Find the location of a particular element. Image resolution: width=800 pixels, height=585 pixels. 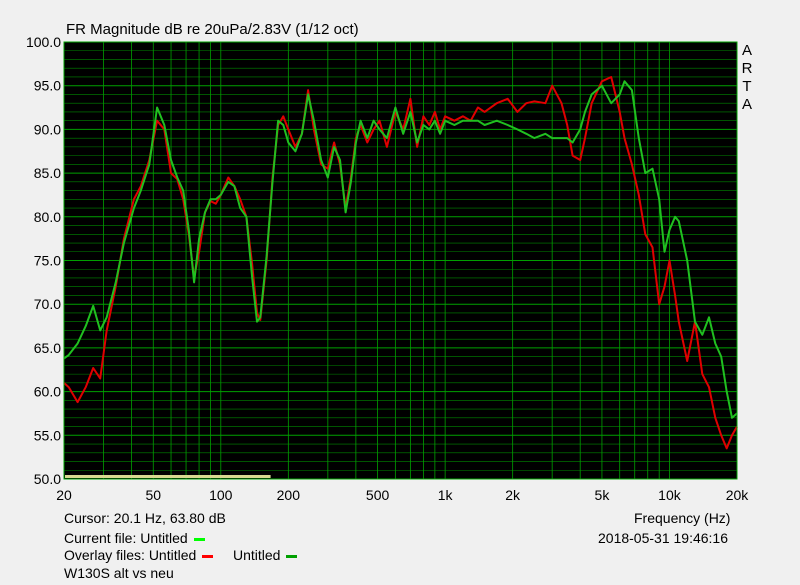

y-tick-label: 75.0 is located at coordinates (47, 261).